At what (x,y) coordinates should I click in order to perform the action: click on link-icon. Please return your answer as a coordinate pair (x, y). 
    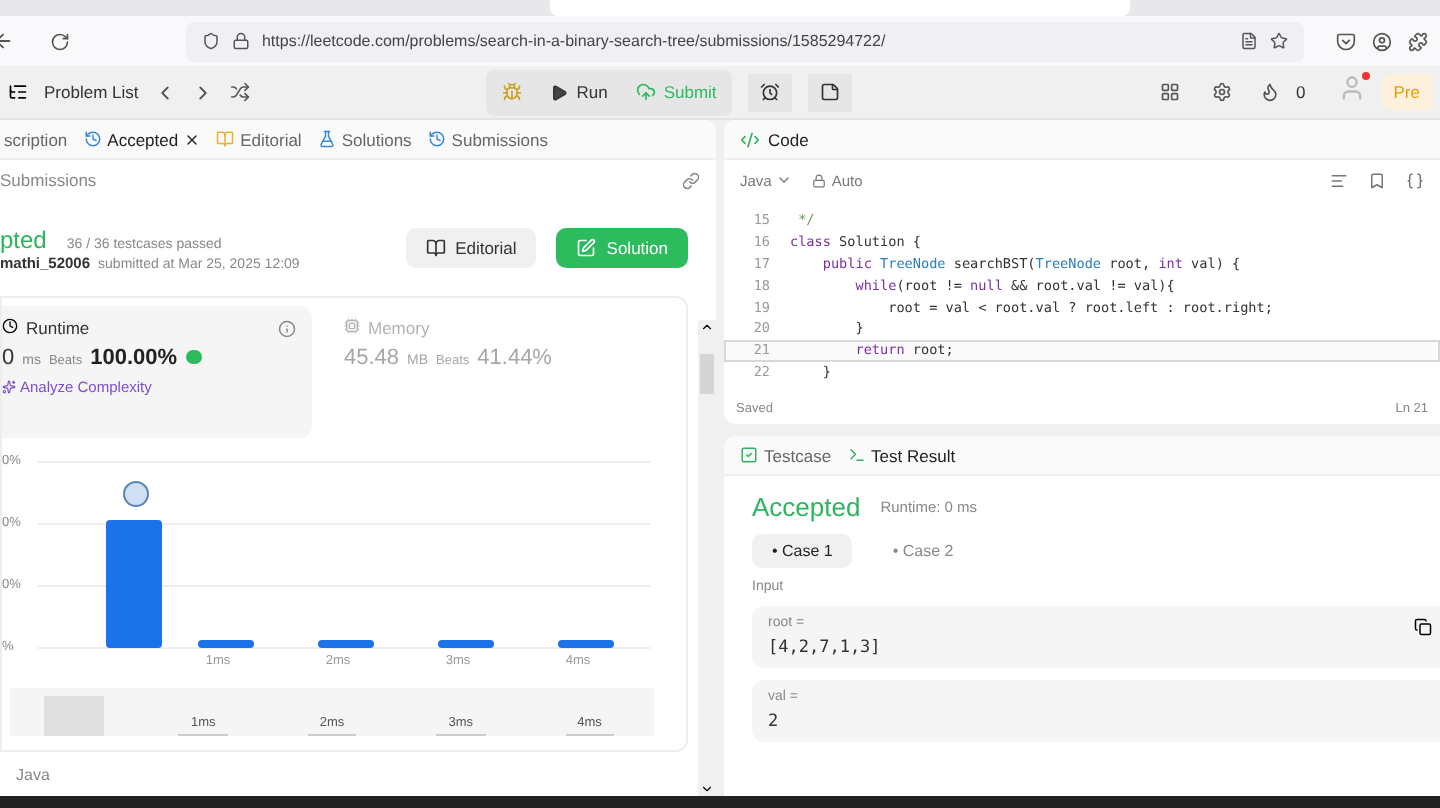
    Looking at the image, I should click on (691, 180).